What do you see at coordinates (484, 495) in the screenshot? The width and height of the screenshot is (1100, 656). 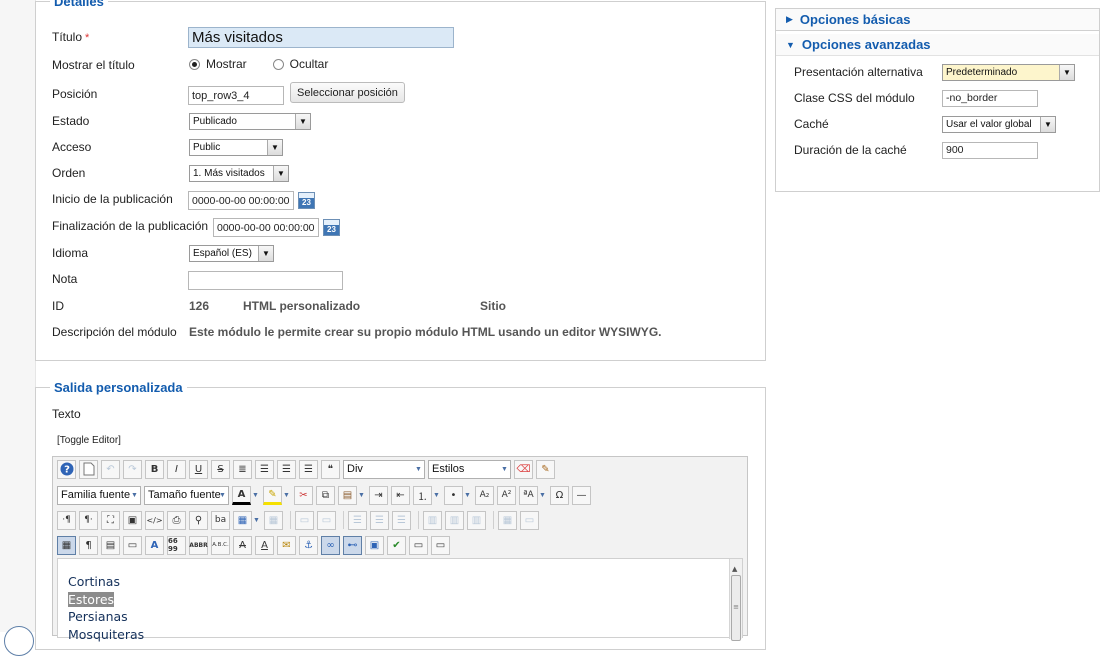 I see `subscript-icon: A₂` at bounding box center [484, 495].